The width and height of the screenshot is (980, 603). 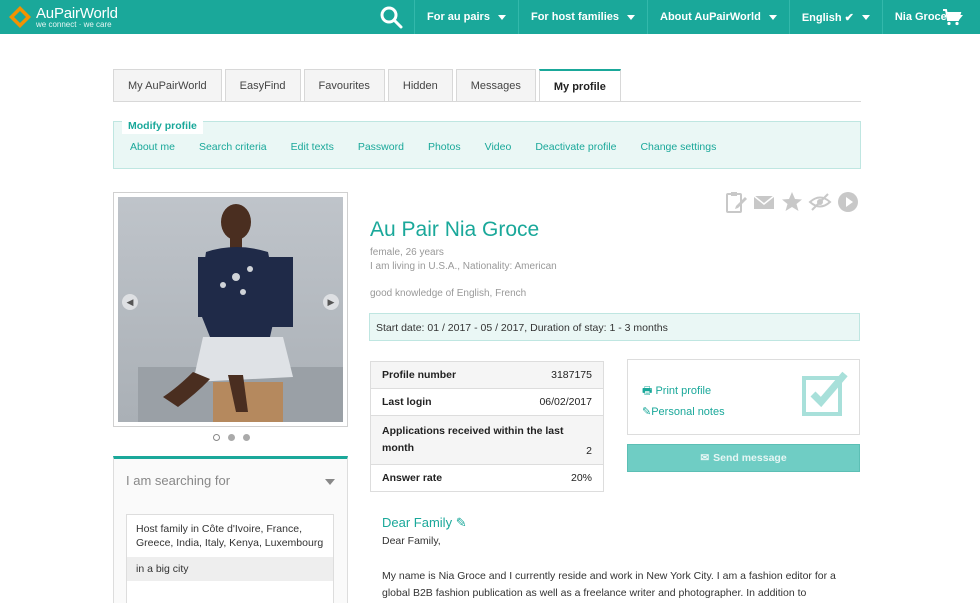 What do you see at coordinates (20, 17) in the screenshot?
I see `logo-mark-icon` at bounding box center [20, 17].